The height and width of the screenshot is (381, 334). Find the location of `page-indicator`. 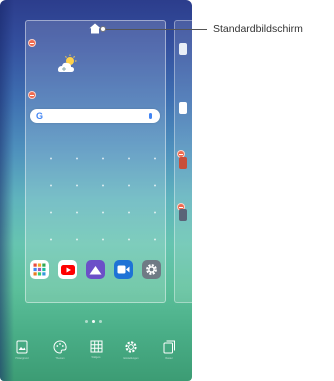

page-indicator is located at coordinates (97, 322).